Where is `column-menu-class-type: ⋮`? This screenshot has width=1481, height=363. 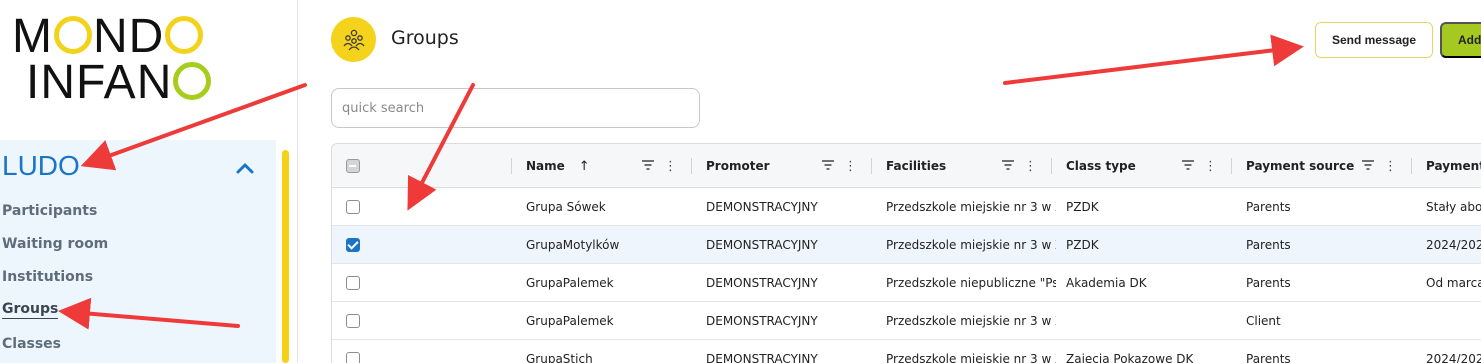
column-menu-class-type: ⋮ is located at coordinates (1199, 166).